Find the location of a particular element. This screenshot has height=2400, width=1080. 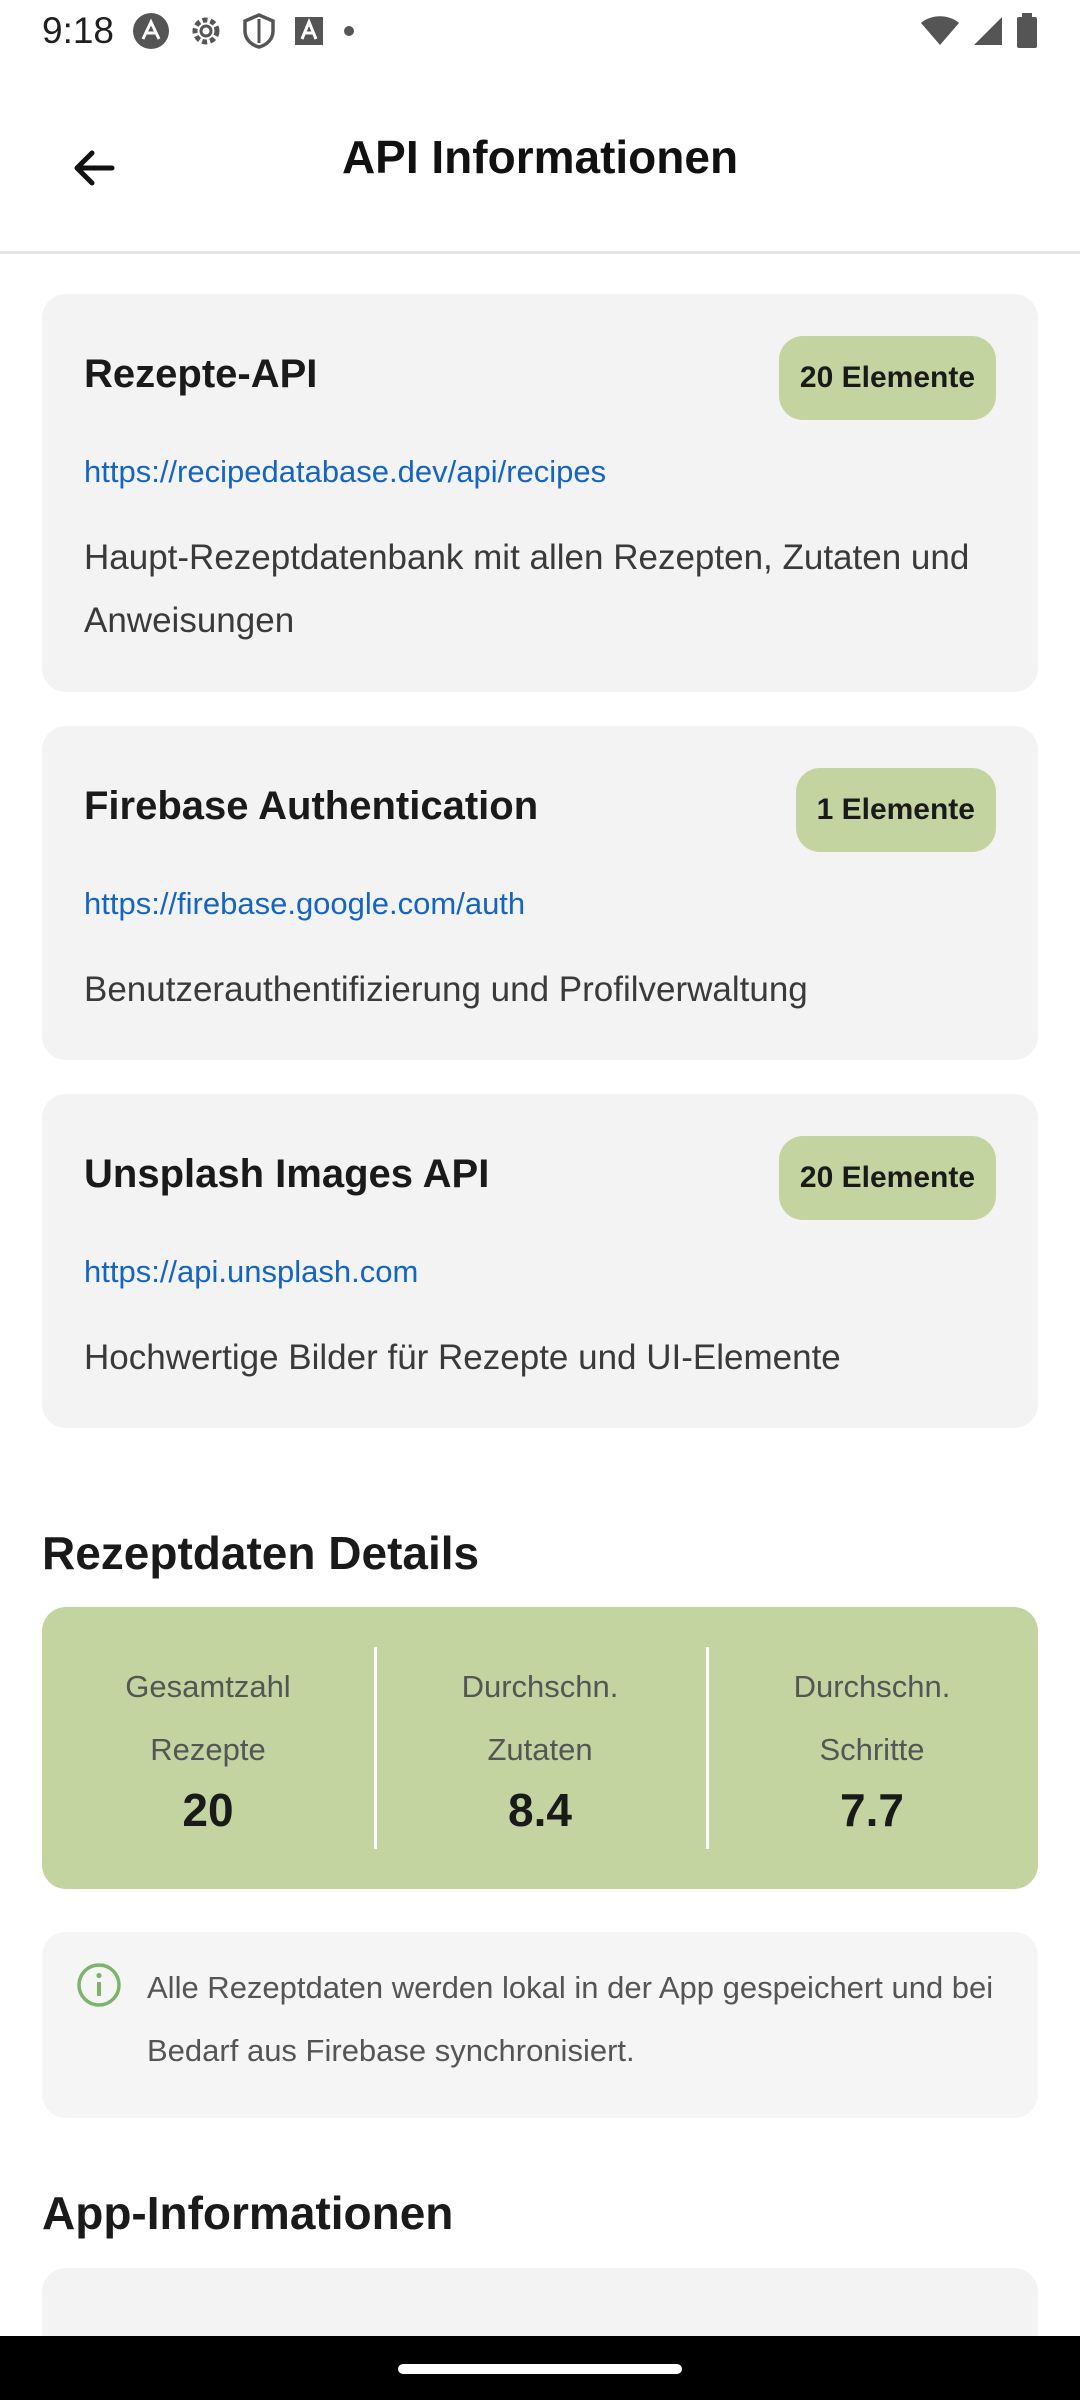

signal-icon is located at coordinates (988, 31).